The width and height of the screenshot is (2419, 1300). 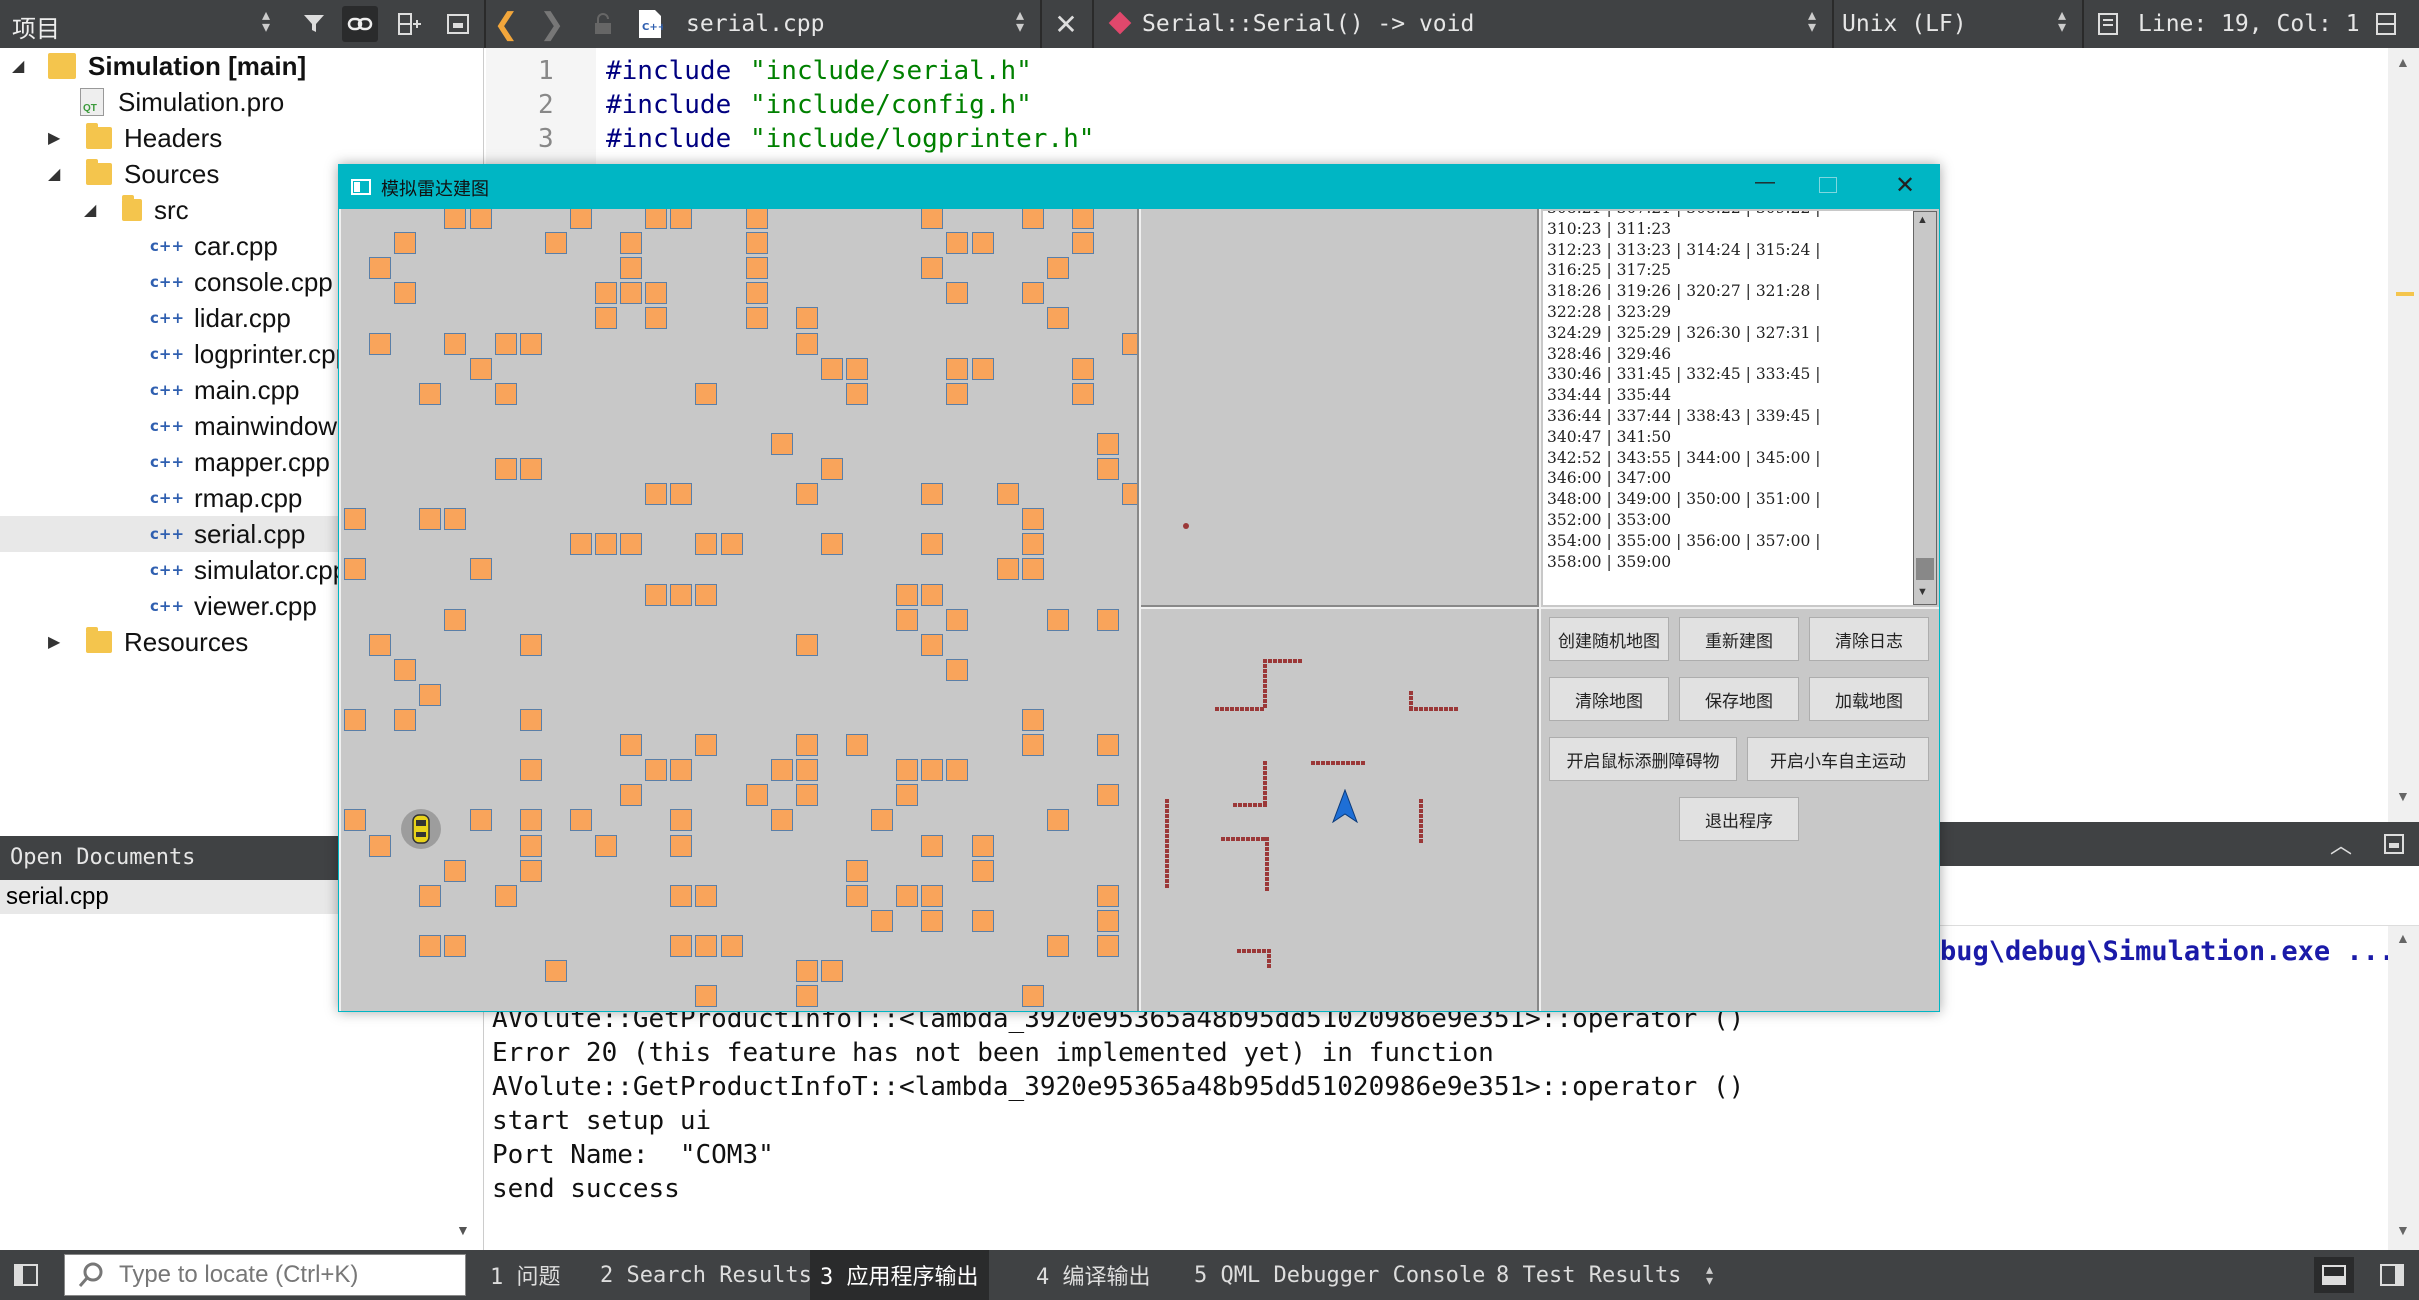 What do you see at coordinates (1812, 22) in the screenshot?
I see `function-selector-arrows: ▴ ▾` at bounding box center [1812, 22].